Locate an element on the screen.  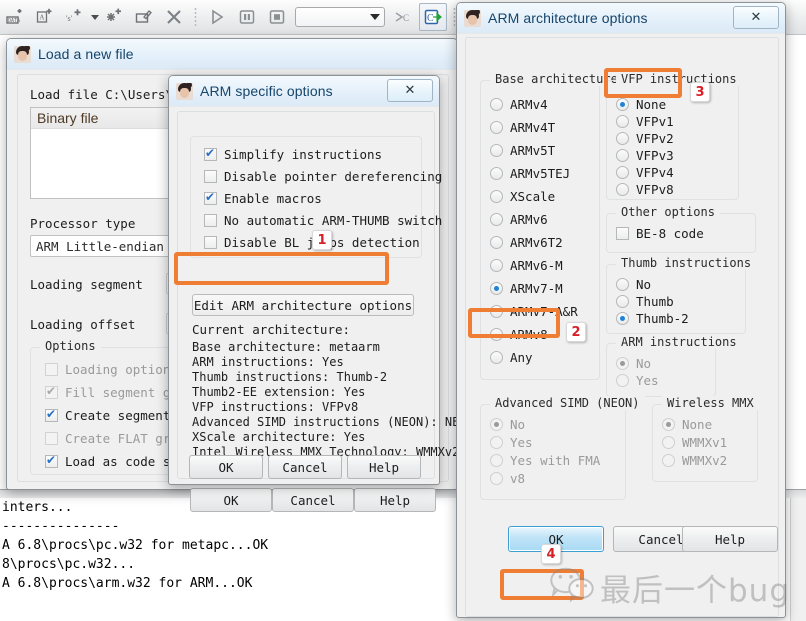
debugger-select is located at coordinates (340, 17).